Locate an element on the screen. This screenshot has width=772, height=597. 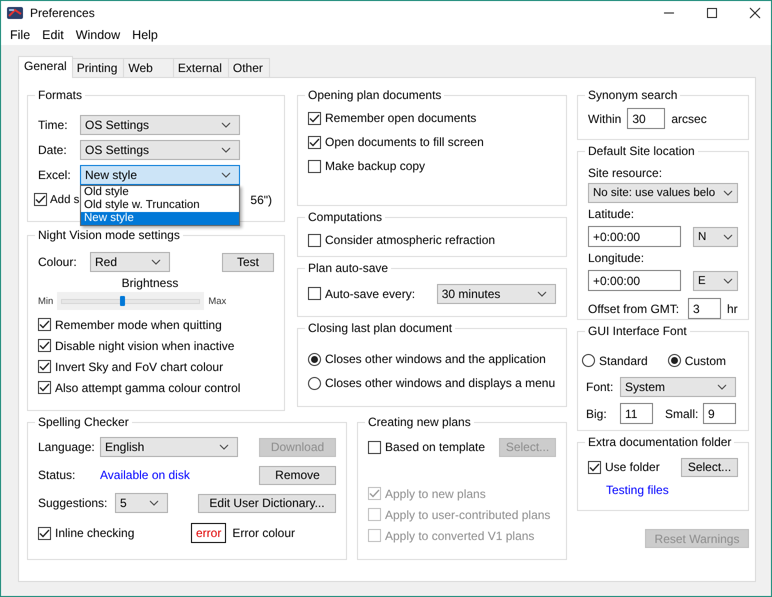
radio-label: Custom is located at coordinates (705, 361).